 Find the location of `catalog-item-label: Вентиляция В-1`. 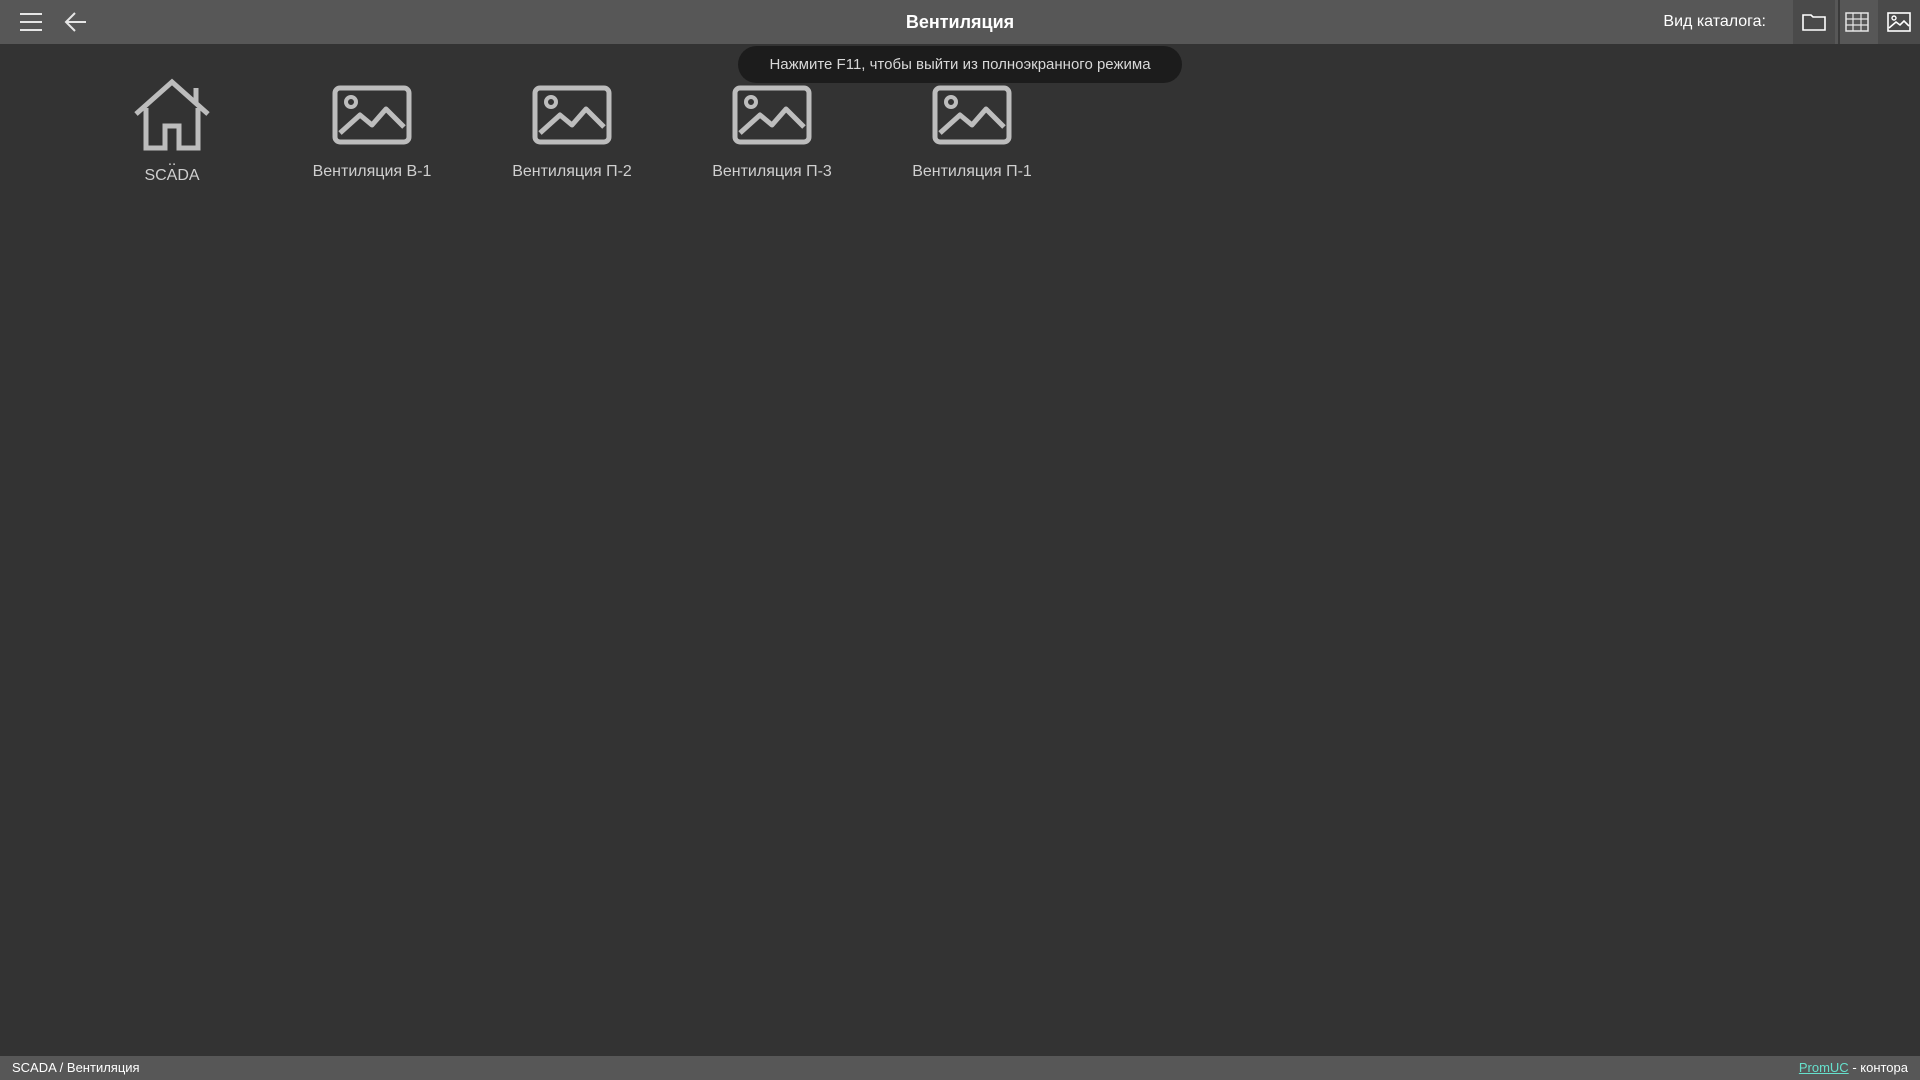

catalog-item-label: Вентиляция В-1 is located at coordinates (372, 171).